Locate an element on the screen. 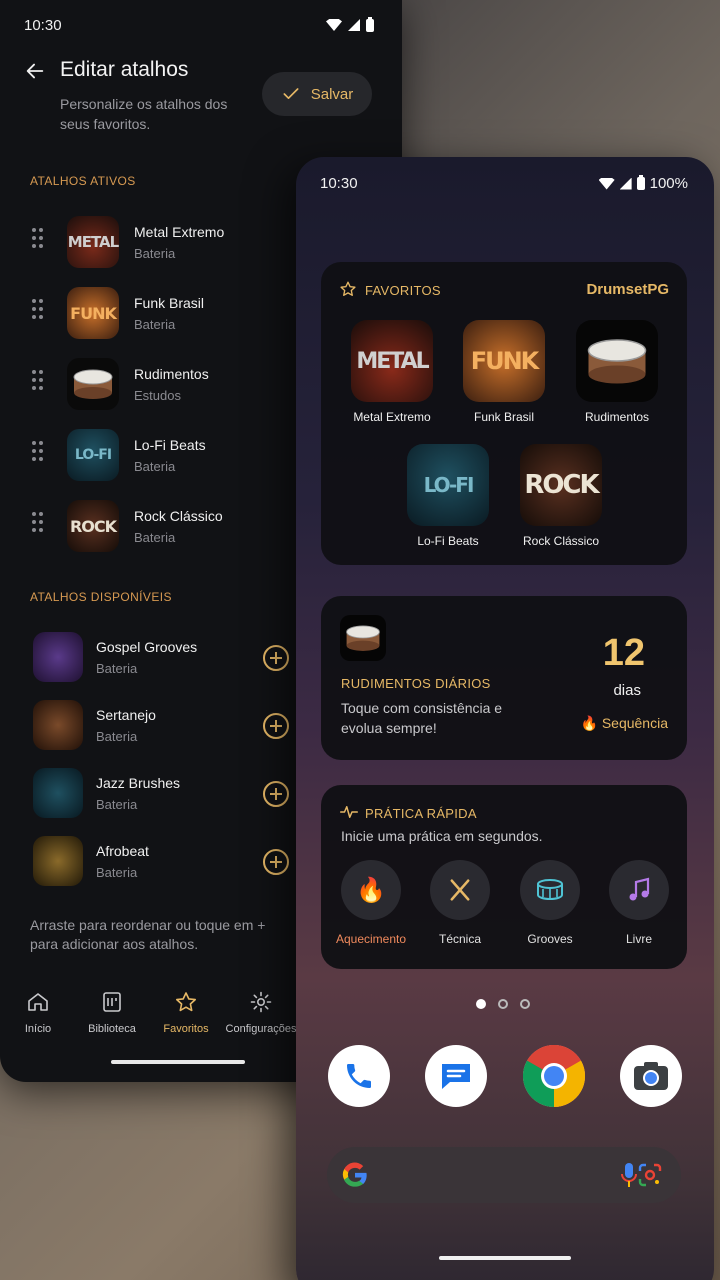 This screenshot has height=1280, width=720. rudiments-text: Toque com consistência e evolua sempre! is located at coordinates (422, 718).